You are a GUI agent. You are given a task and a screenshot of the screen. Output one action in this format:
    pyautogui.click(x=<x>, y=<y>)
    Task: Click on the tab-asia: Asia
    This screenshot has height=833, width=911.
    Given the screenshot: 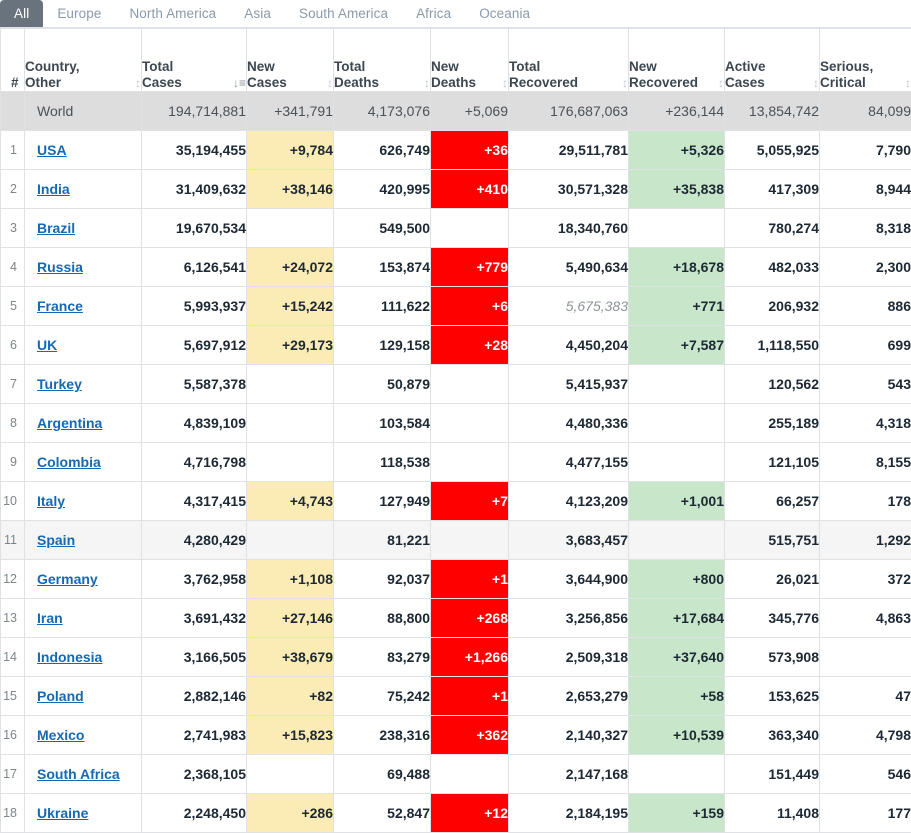 What is the action you would take?
    pyautogui.click(x=257, y=13)
    